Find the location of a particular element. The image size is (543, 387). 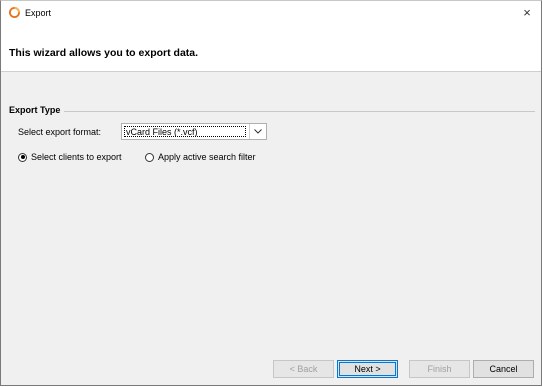

export-format-dropdown: vCard Files (*.vcf) is located at coordinates (194, 131).